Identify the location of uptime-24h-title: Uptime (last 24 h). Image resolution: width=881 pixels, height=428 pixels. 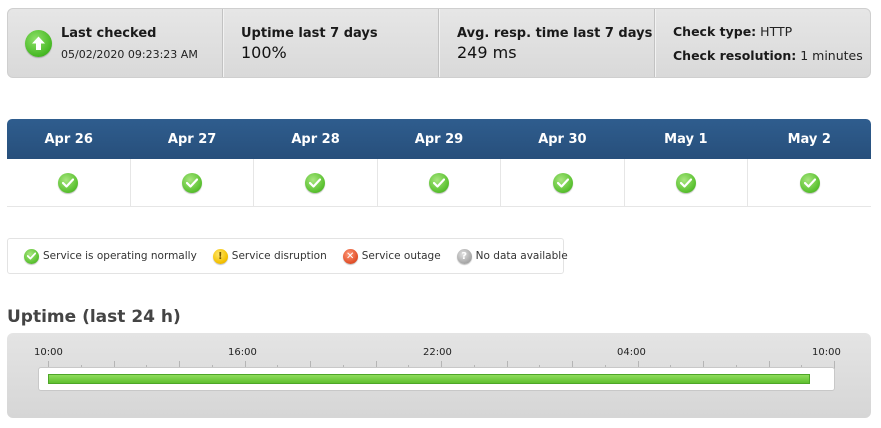
(94, 317).